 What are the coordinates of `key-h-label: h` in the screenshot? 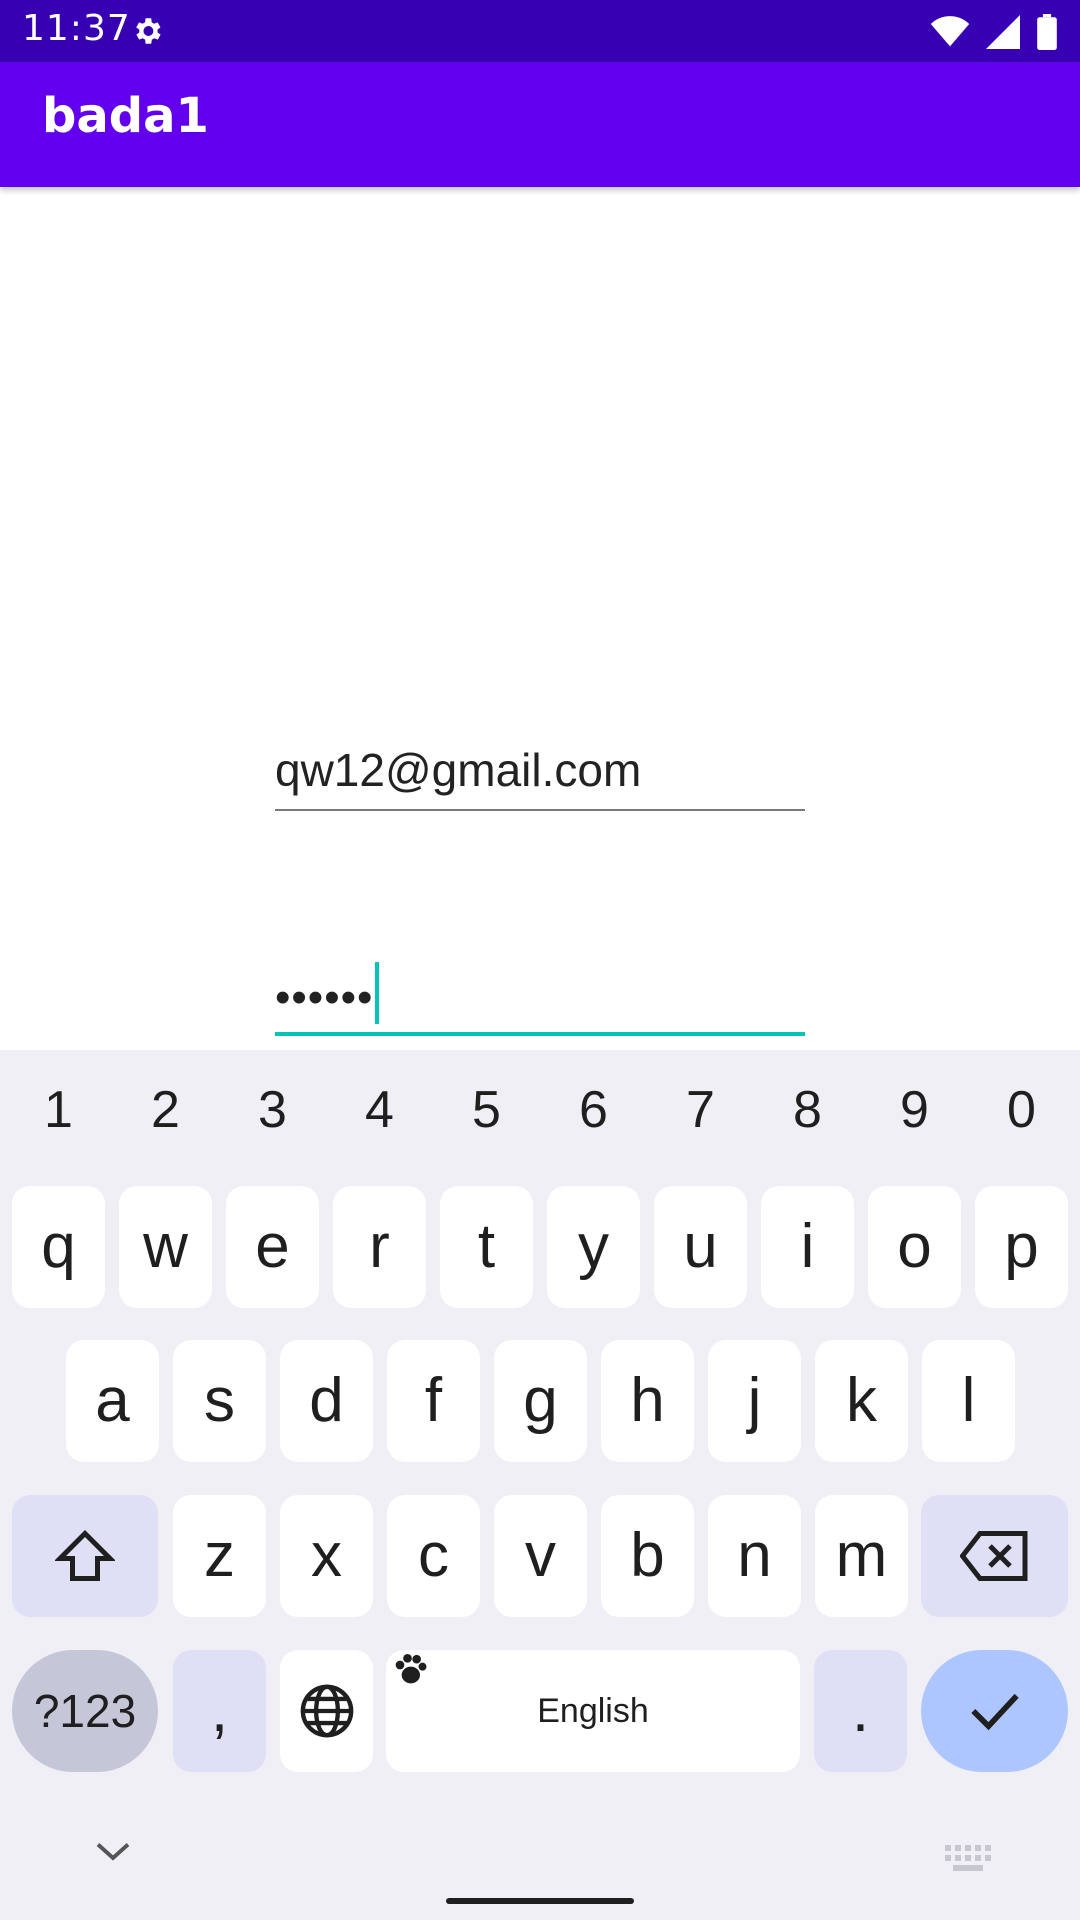 It's located at (647, 1400).